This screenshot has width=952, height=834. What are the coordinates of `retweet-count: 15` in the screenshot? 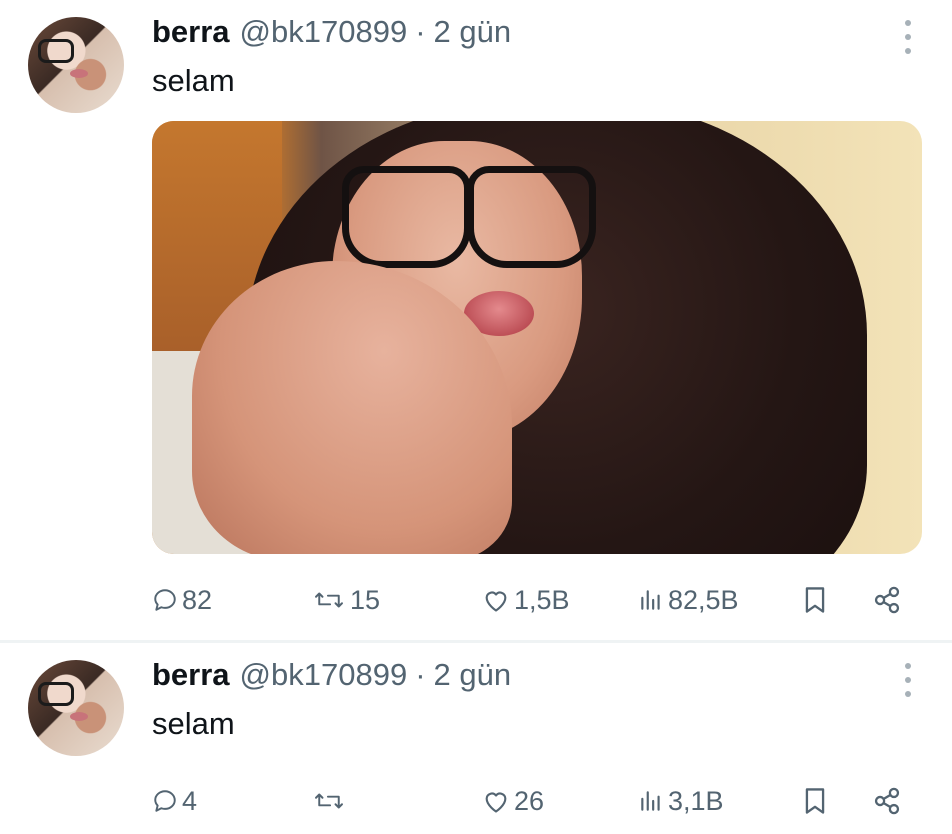 It's located at (365, 599).